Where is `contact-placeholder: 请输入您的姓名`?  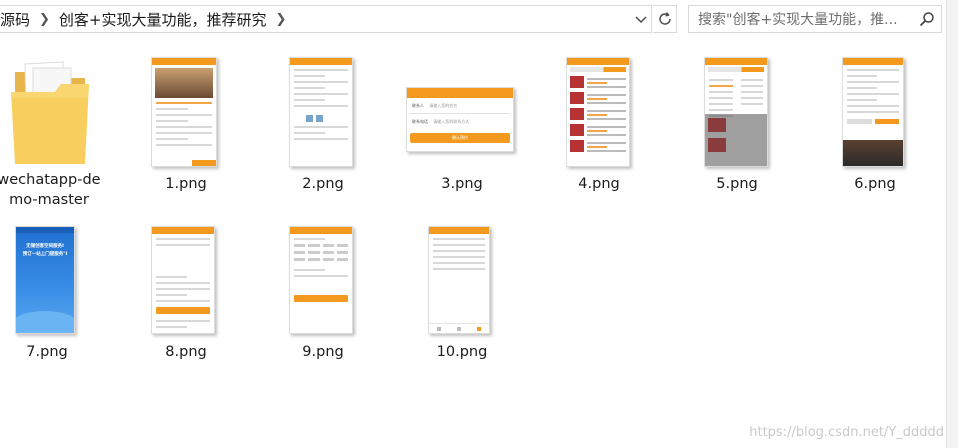 contact-placeholder: 请输入您的姓名 is located at coordinates (443, 105).